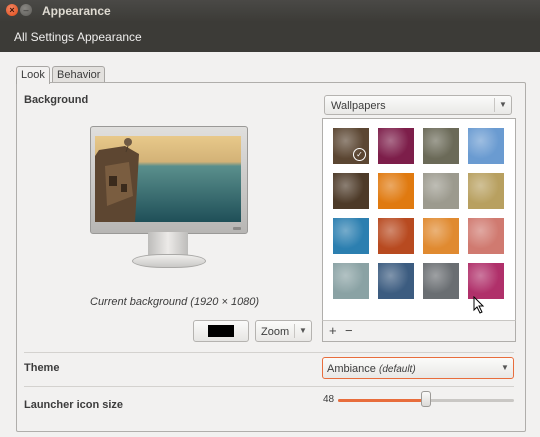 The height and width of the screenshot is (437, 540). I want to click on wallpaper-thumbnail: ✓, so click(351, 146).